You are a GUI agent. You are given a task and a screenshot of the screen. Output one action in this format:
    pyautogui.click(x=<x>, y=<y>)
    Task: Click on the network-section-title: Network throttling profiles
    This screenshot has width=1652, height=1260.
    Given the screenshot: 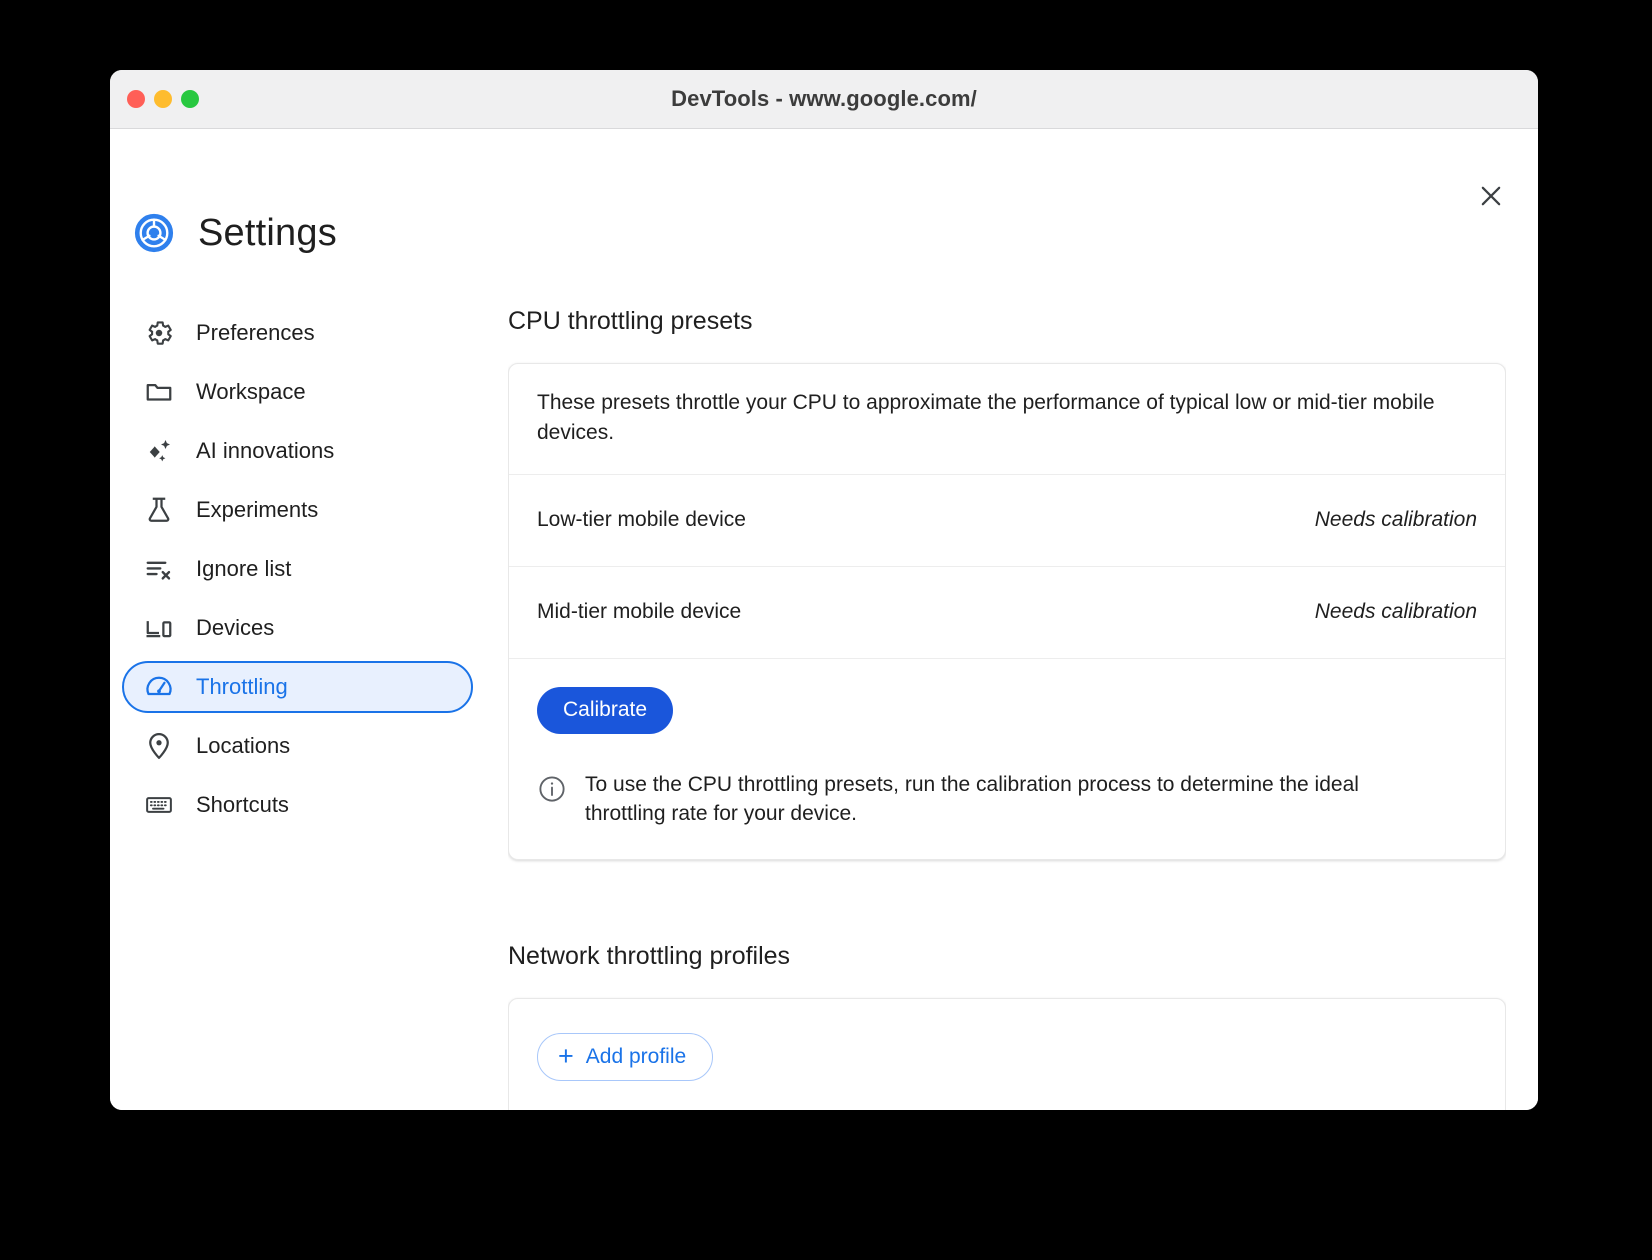 What is the action you would take?
    pyautogui.click(x=649, y=956)
    